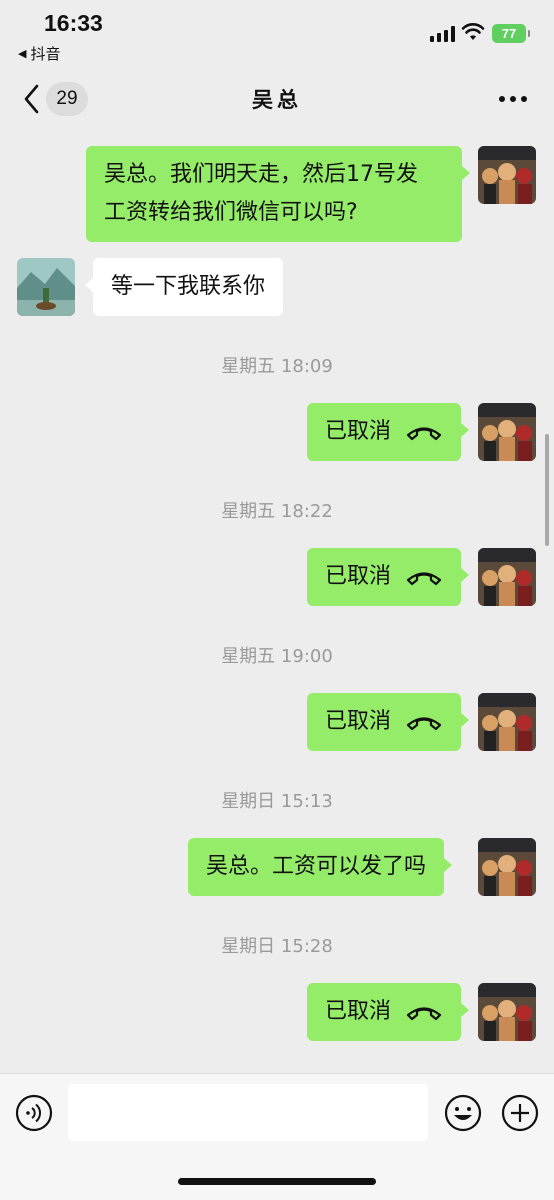 This screenshot has height=1200, width=554. I want to click on message-timestamp: 星期五 18:09, so click(277, 366).